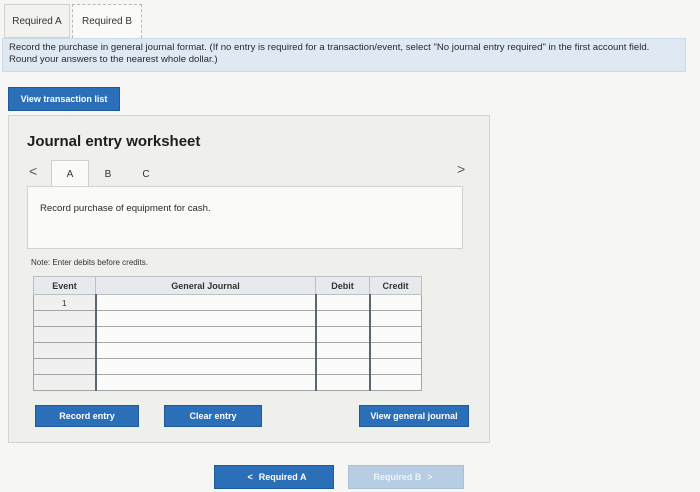  Describe the element at coordinates (87, 416) in the screenshot. I see `record-entry-button: Record entry` at that location.